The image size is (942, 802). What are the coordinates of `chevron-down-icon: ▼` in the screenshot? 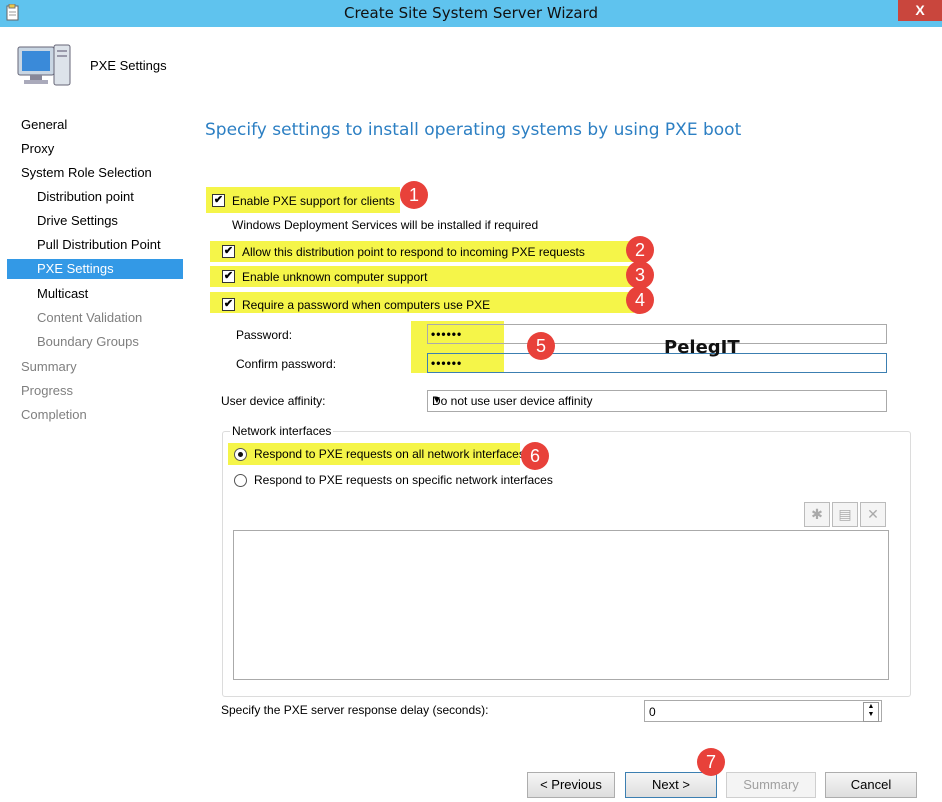 It's located at (437, 400).